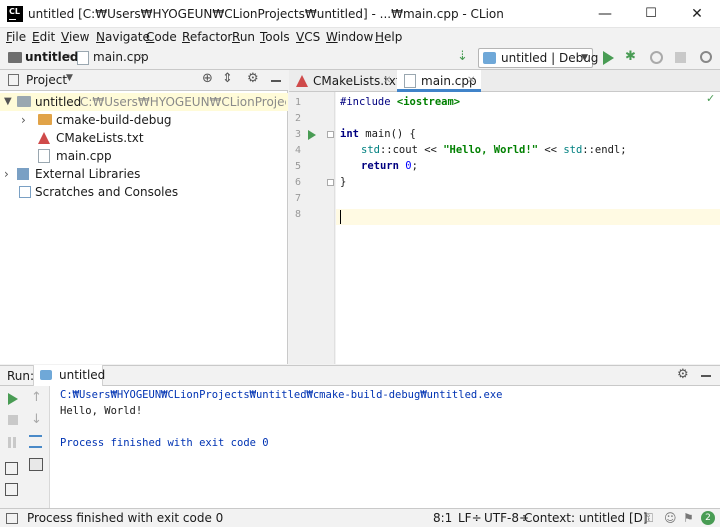 The image size is (720, 527). Describe the element at coordinates (161, 37) in the screenshot. I see `menu-code: Code` at that location.